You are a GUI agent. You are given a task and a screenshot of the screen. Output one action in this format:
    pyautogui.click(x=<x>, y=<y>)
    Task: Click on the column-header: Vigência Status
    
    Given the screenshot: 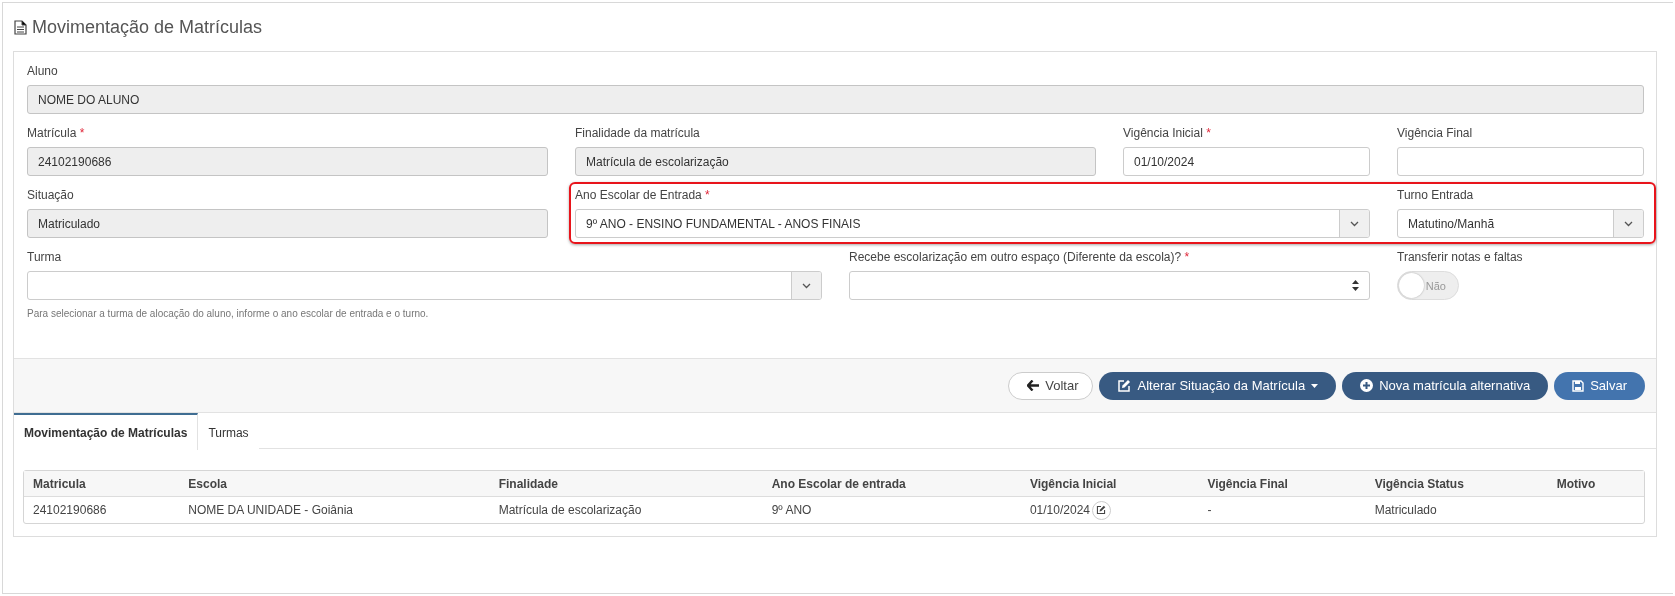 What is the action you would take?
    pyautogui.click(x=1456, y=484)
    